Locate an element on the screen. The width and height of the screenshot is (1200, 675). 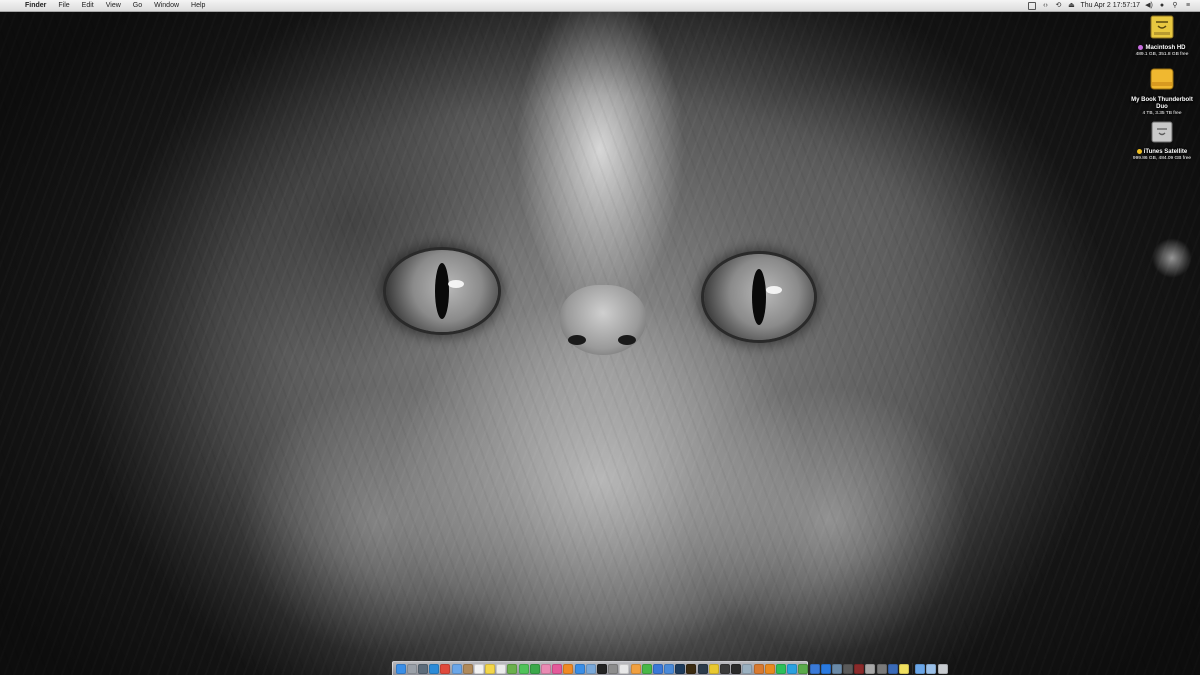
transmit-icon is located at coordinates (758, 668).